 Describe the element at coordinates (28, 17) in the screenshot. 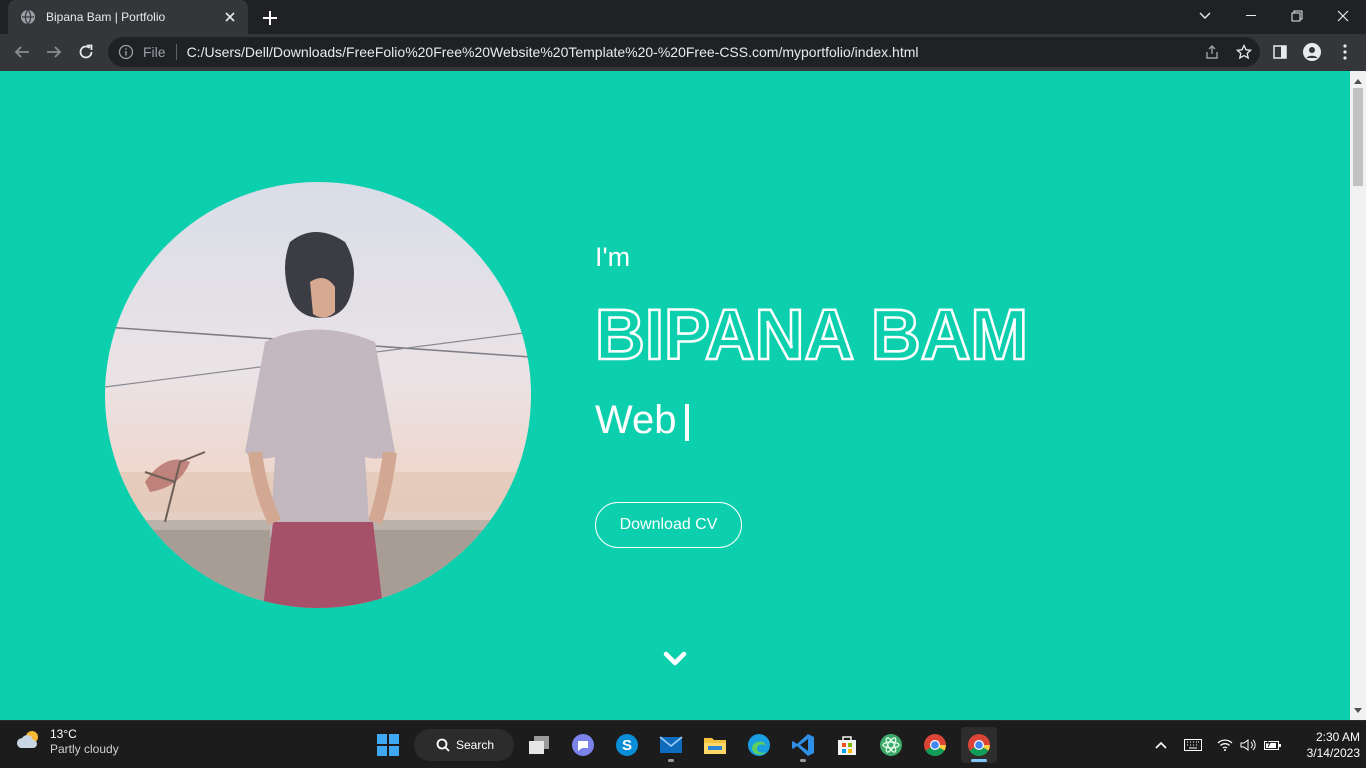

I see `globe-icon` at that location.